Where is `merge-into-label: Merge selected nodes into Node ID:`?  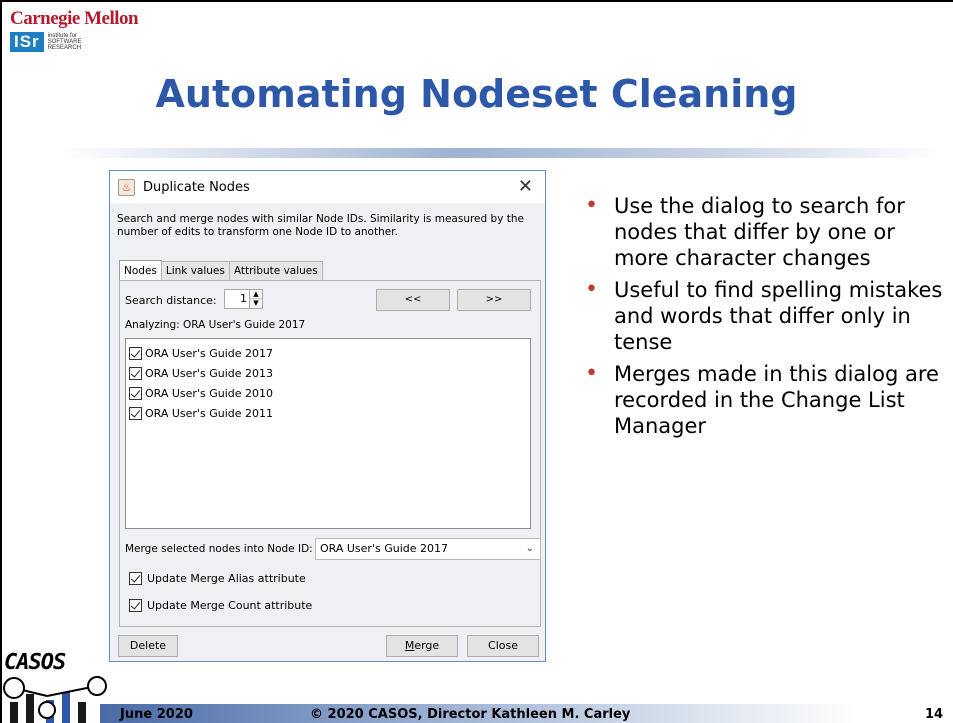 merge-into-label: Merge selected nodes into Node ID: is located at coordinates (219, 549).